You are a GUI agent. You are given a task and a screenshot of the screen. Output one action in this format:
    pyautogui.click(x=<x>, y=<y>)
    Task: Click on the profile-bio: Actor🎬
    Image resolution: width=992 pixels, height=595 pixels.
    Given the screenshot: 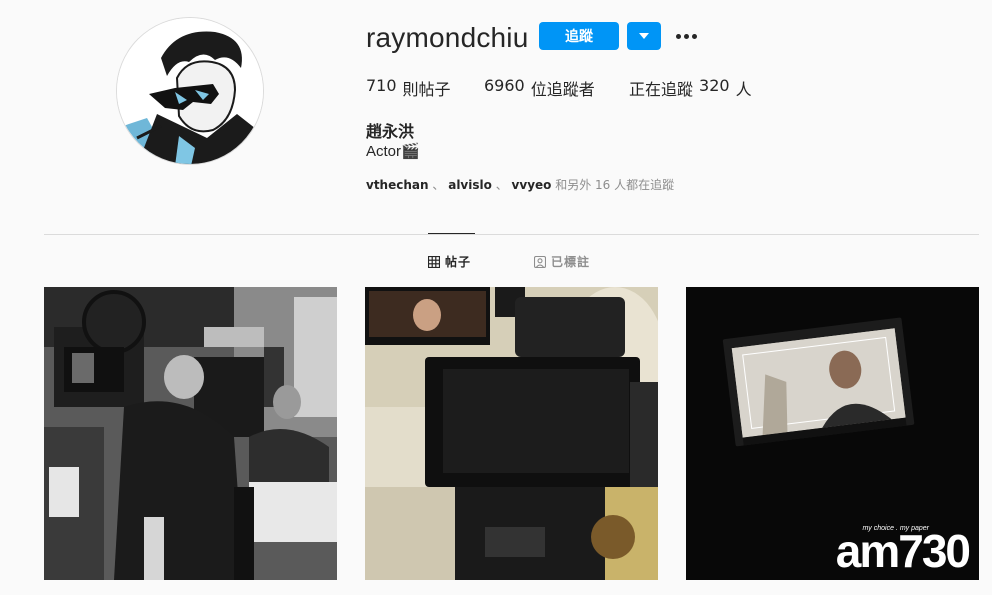 What is the action you would take?
    pyautogui.click(x=393, y=151)
    